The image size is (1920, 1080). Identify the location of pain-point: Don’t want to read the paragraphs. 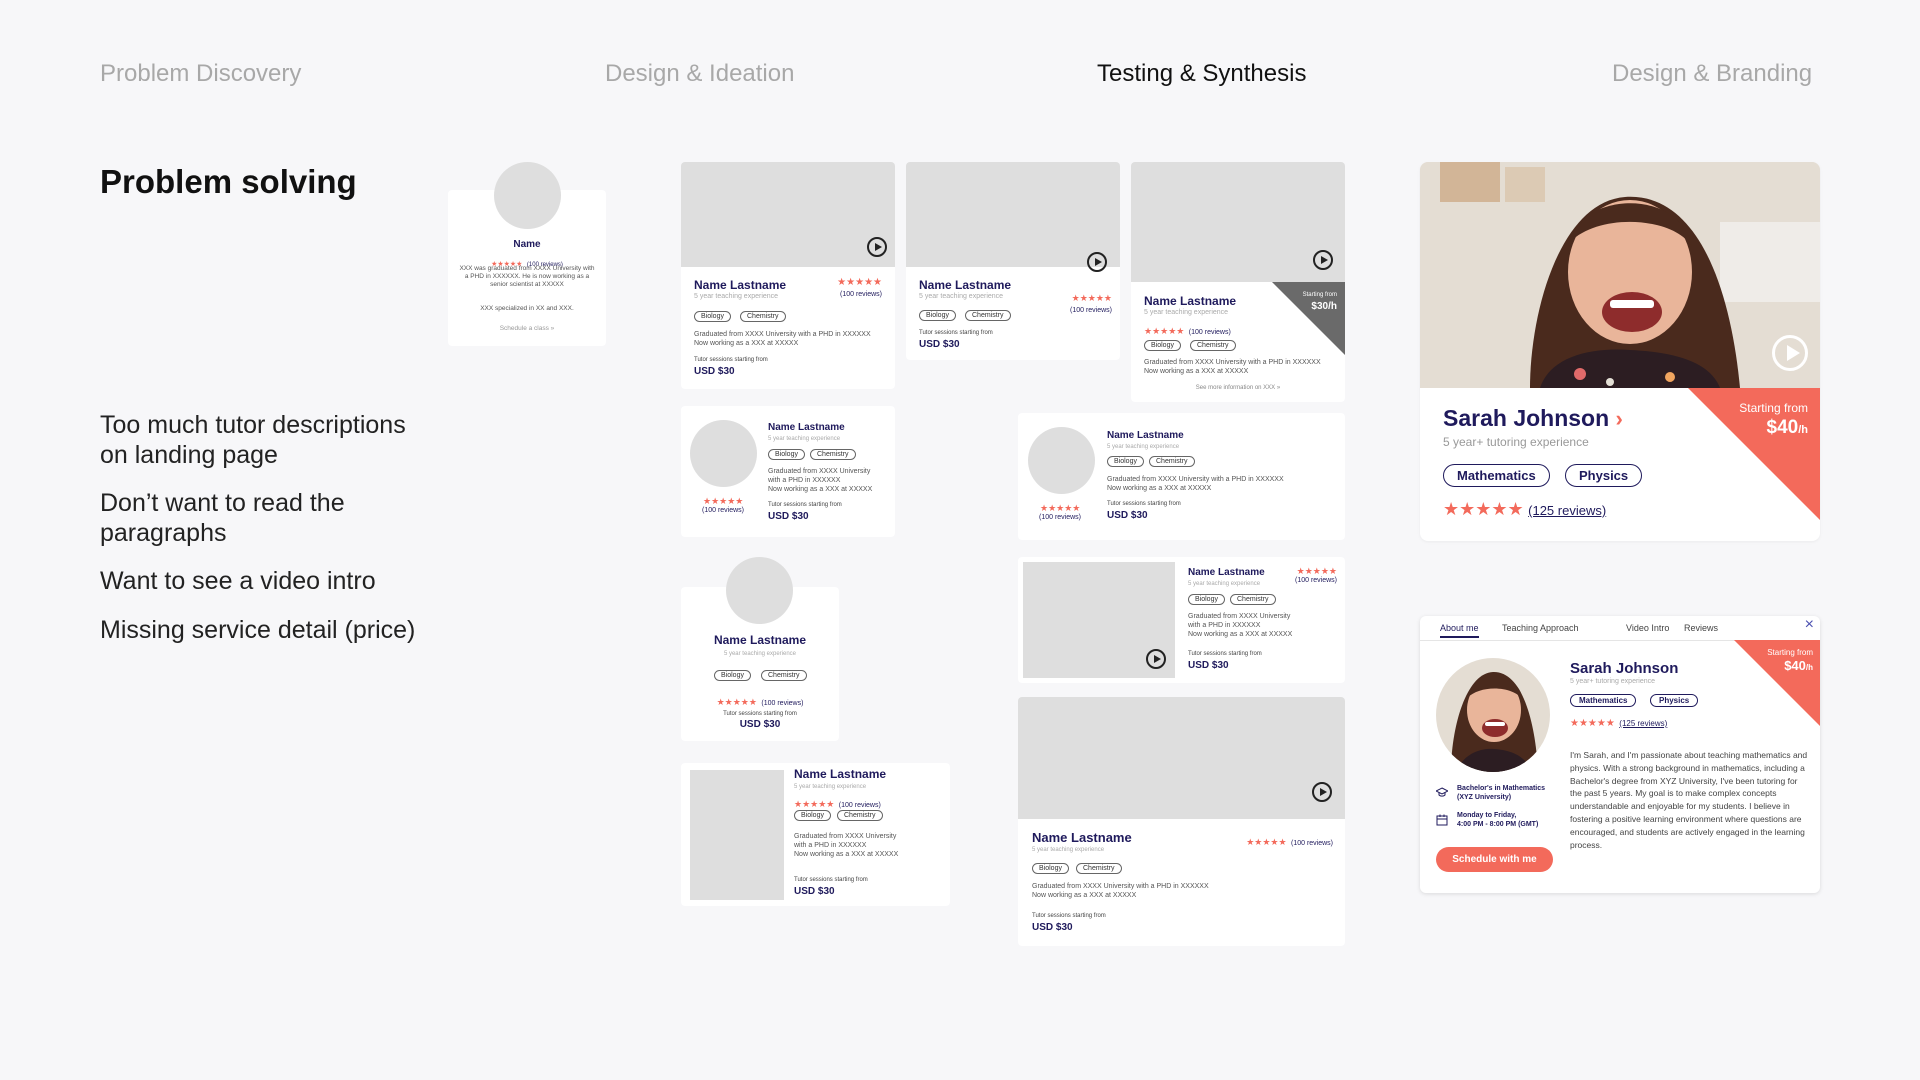
(222, 518).